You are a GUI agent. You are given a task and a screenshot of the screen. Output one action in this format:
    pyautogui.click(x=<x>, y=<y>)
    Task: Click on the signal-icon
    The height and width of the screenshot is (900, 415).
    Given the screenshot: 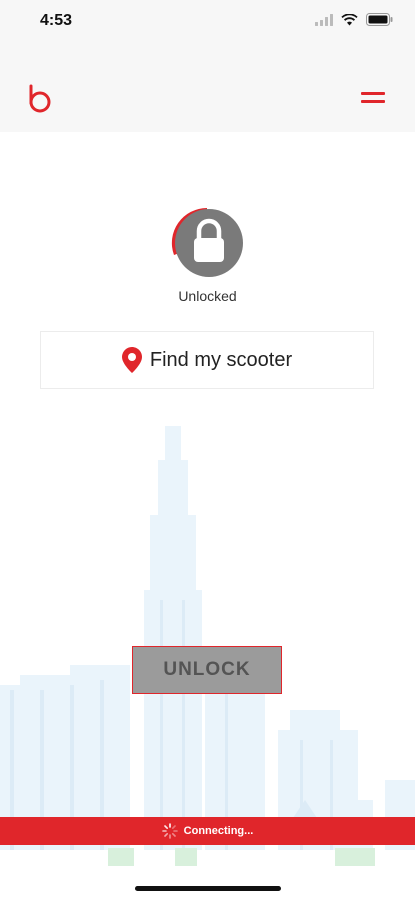 What is the action you would take?
    pyautogui.click(x=324, y=19)
    